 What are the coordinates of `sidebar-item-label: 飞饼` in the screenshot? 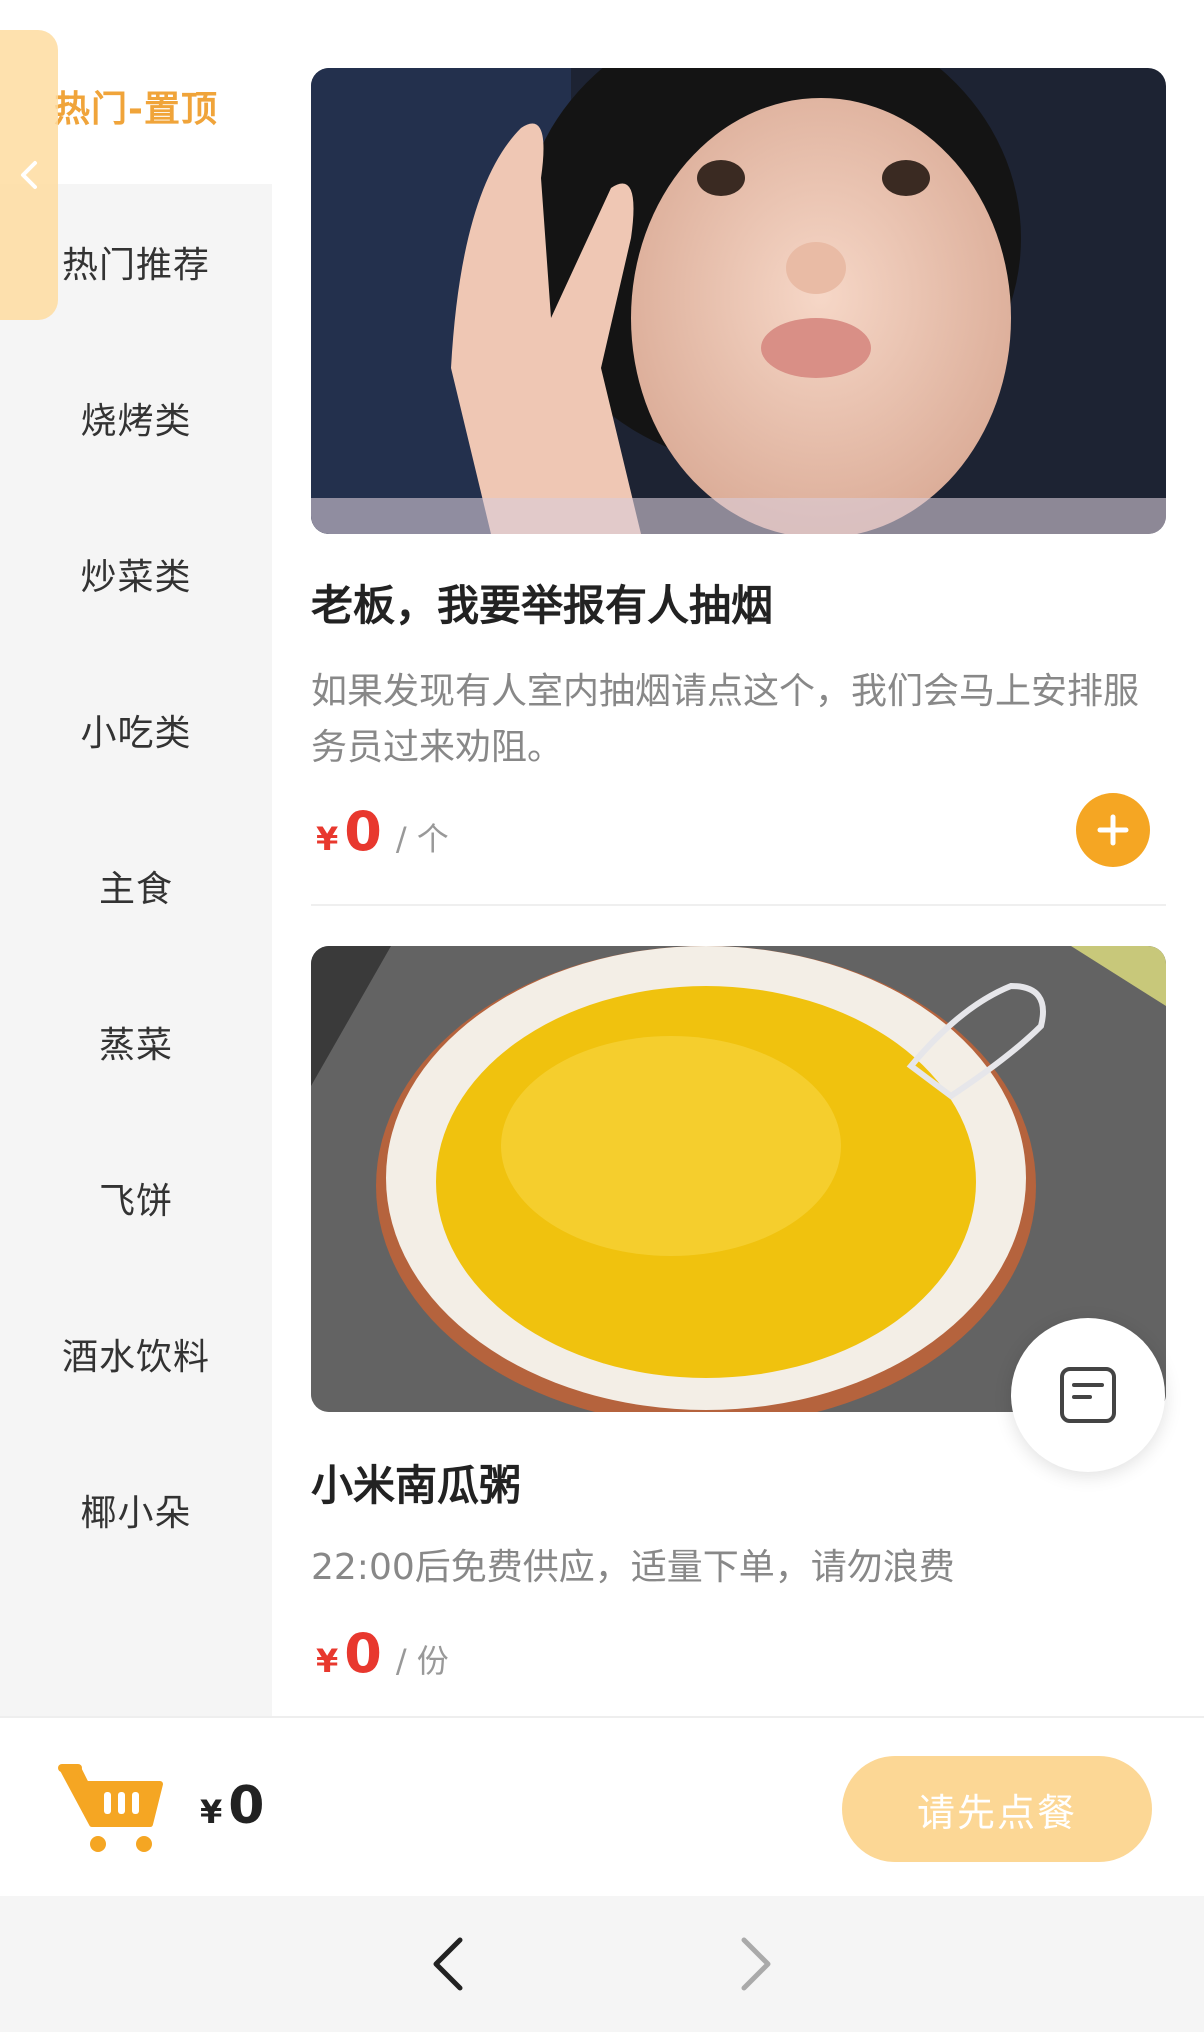 It's located at (135, 1201).